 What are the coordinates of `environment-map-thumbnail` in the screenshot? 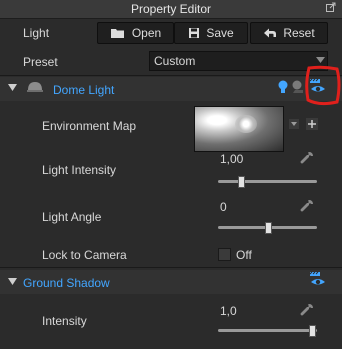 It's located at (239, 129).